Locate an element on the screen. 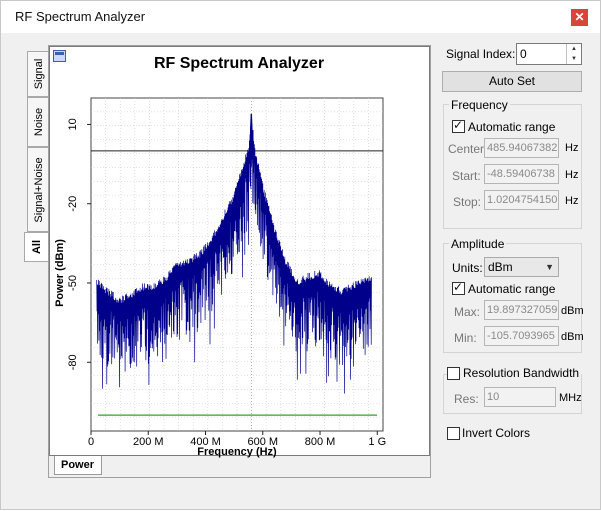  max-field: 19.897327059 is located at coordinates (521, 310).